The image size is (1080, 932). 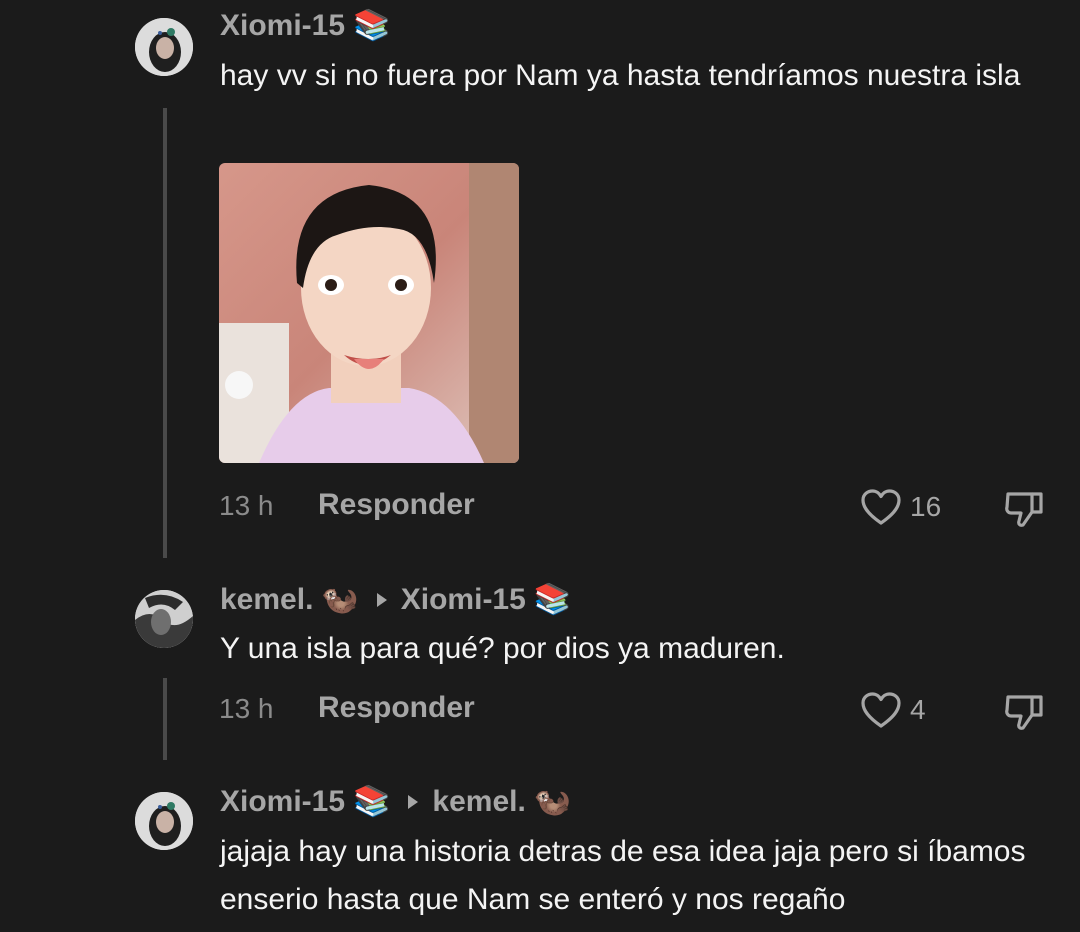 I want to click on comment-image, so click(x=369, y=313).